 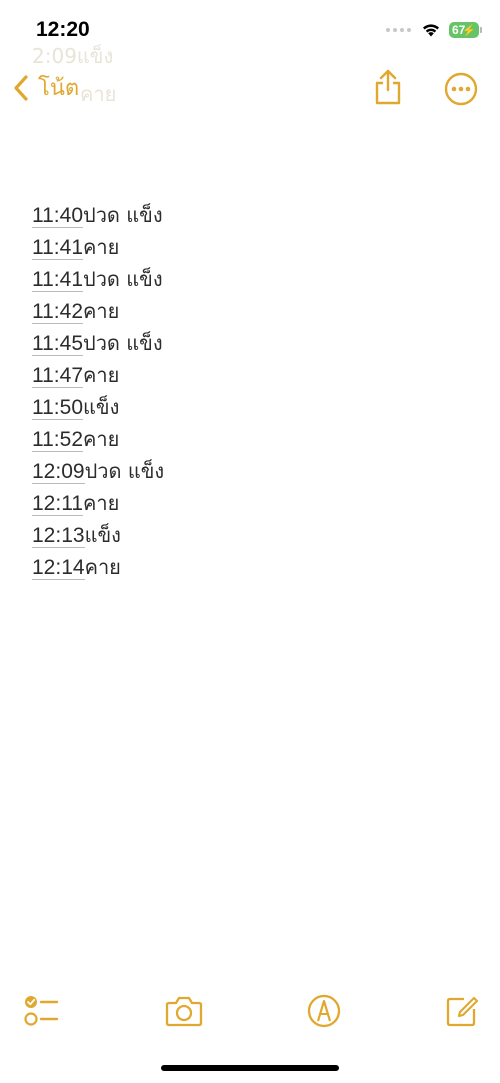 What do you see at coordinates (57, 376) in the screenshot?
I see `note-line-time: 11:47` at bounding box center [57, 376].